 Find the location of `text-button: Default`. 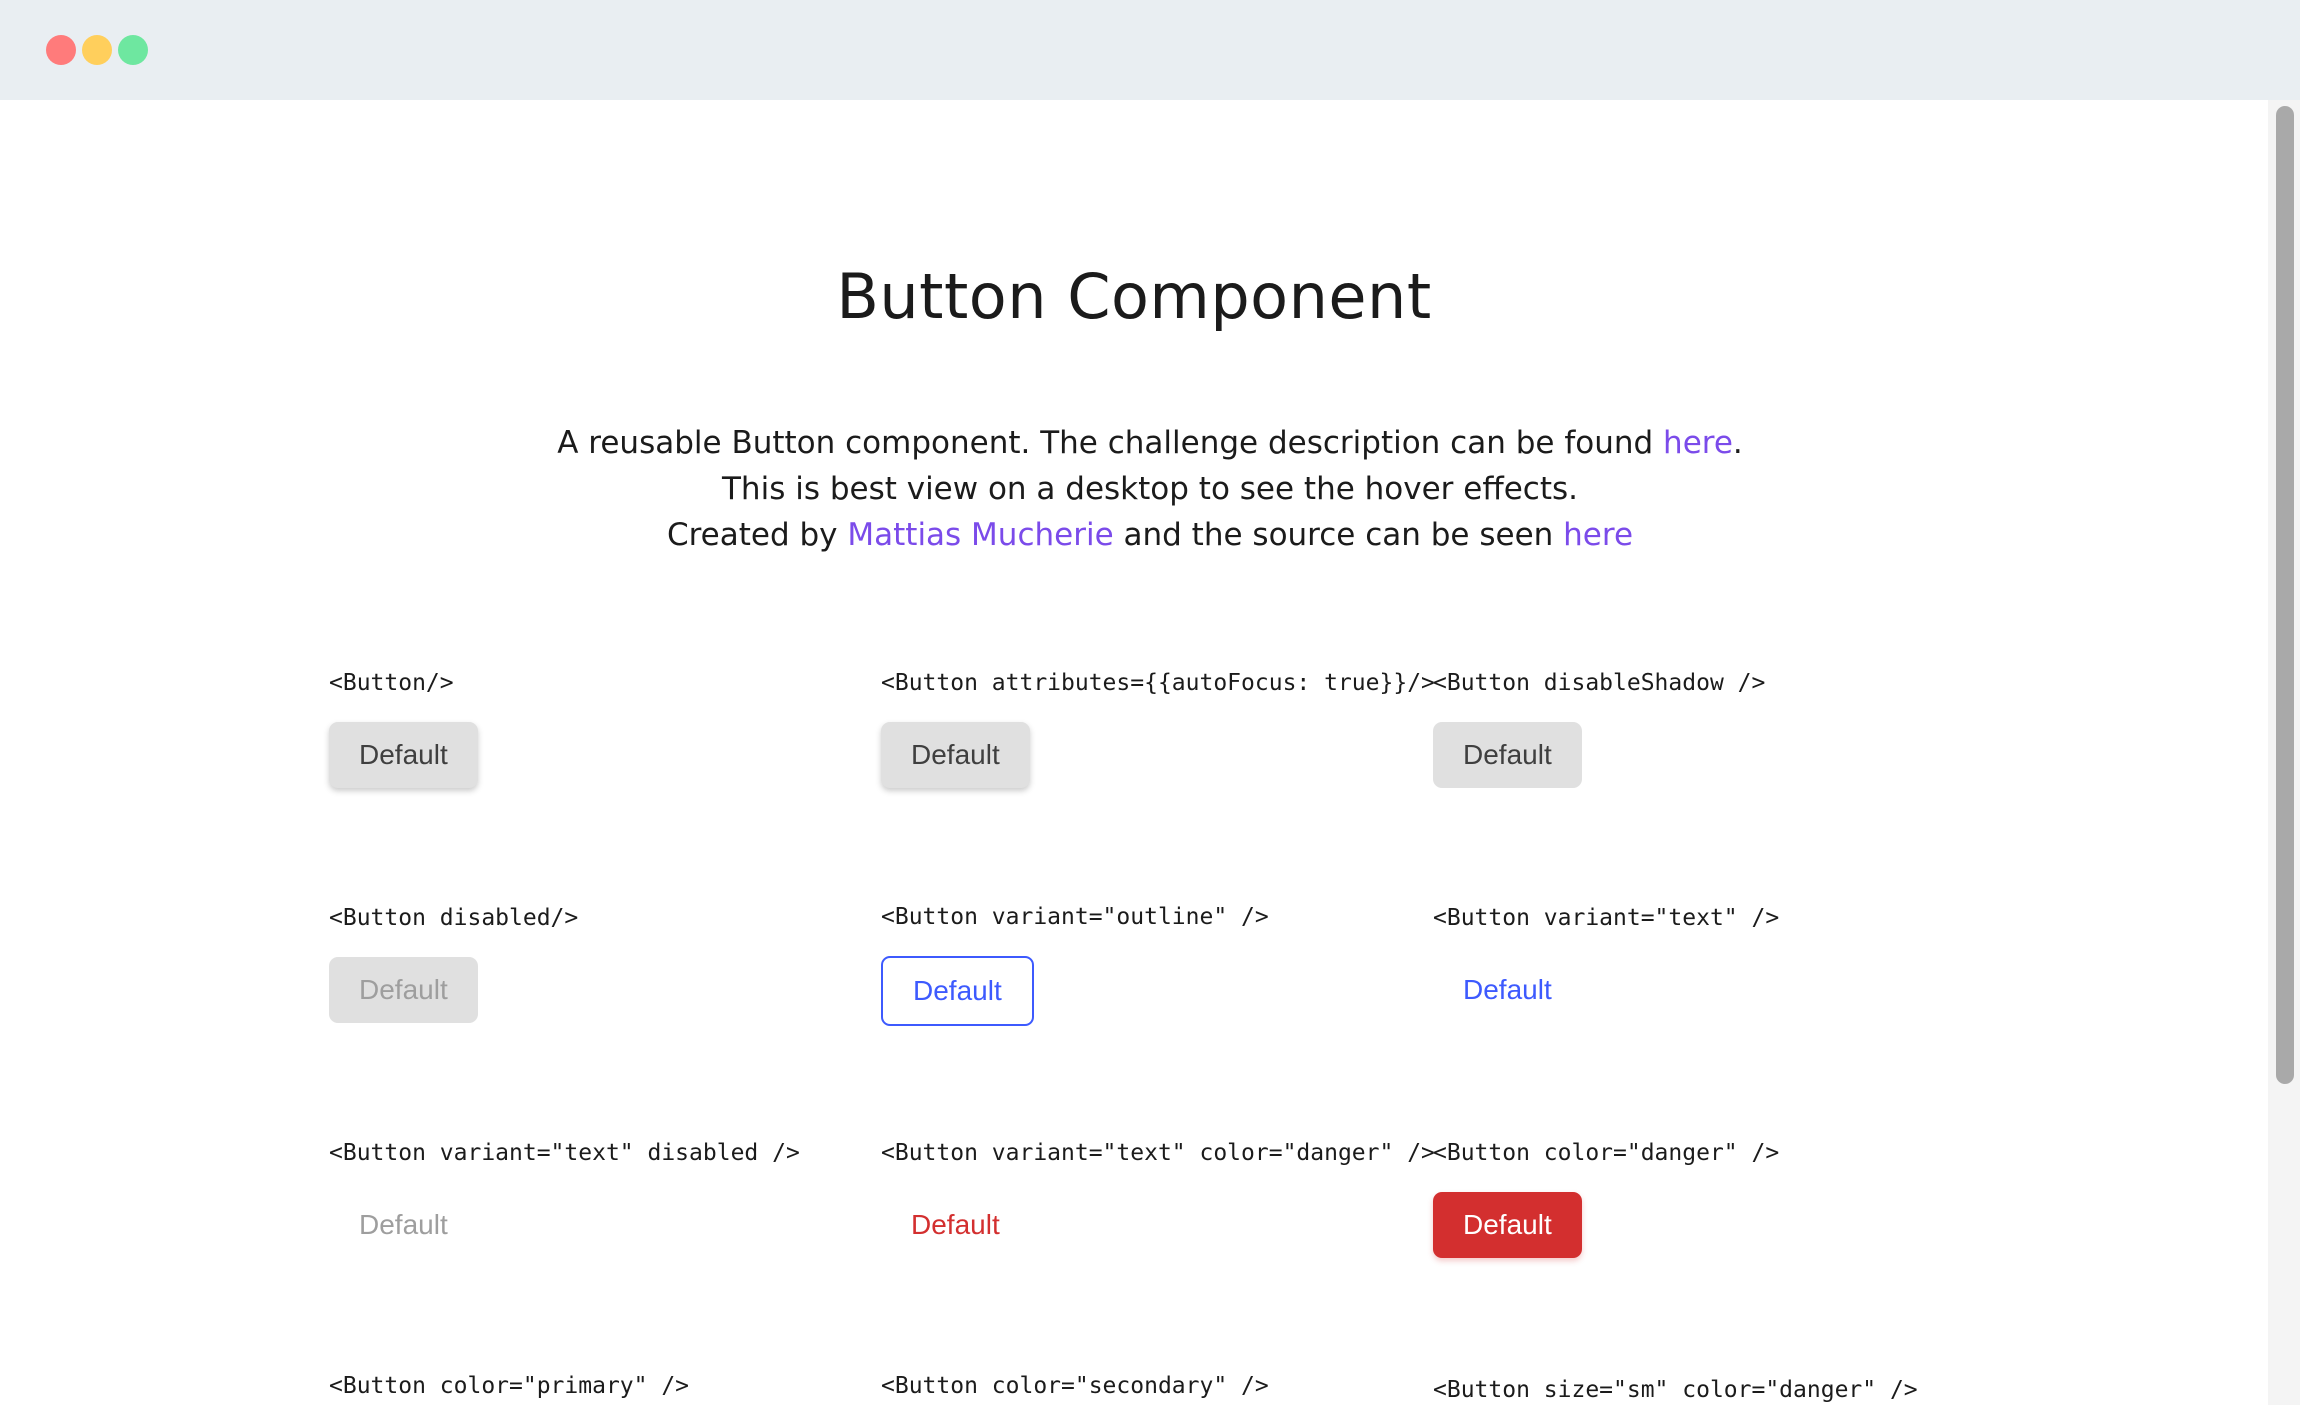

text-button: Default is located at coordinates (1507, 990).